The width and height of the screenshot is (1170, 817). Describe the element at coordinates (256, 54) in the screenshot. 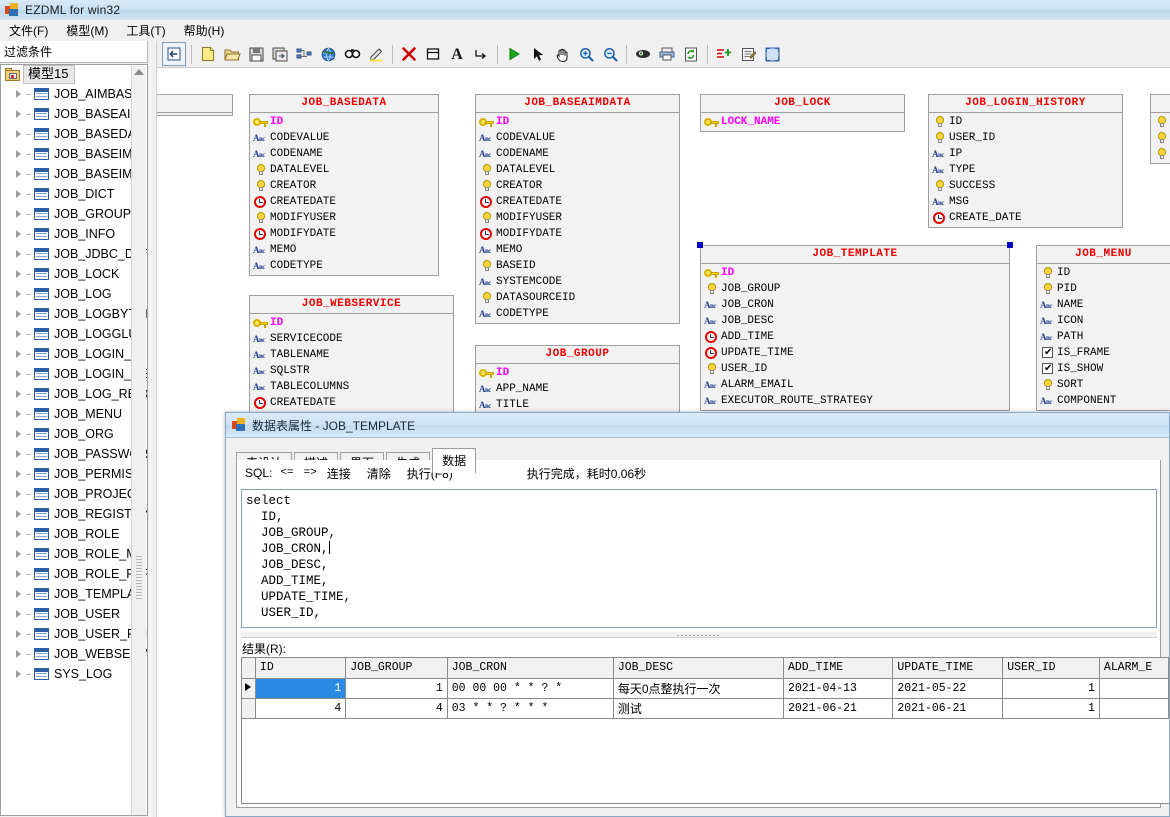

I see `save-icon` at that location.